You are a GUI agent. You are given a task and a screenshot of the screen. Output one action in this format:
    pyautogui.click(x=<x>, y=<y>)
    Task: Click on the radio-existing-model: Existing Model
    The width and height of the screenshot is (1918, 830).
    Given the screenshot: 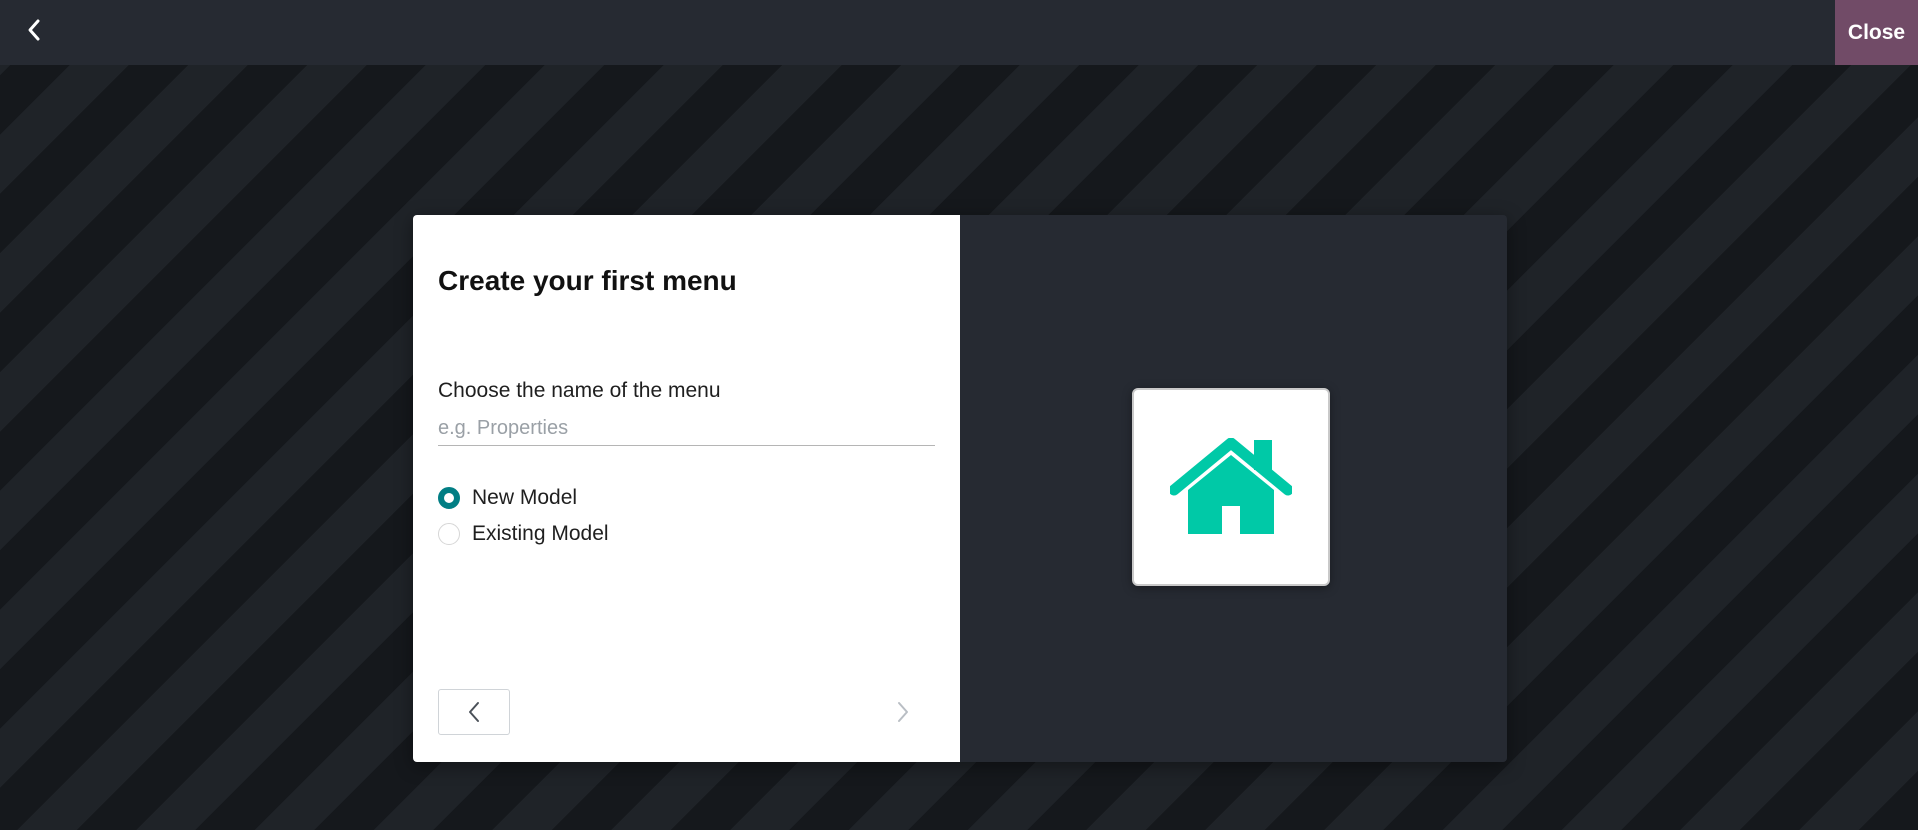 What is the action you would take?
    pyautogui.click(x=523, y=534)
    